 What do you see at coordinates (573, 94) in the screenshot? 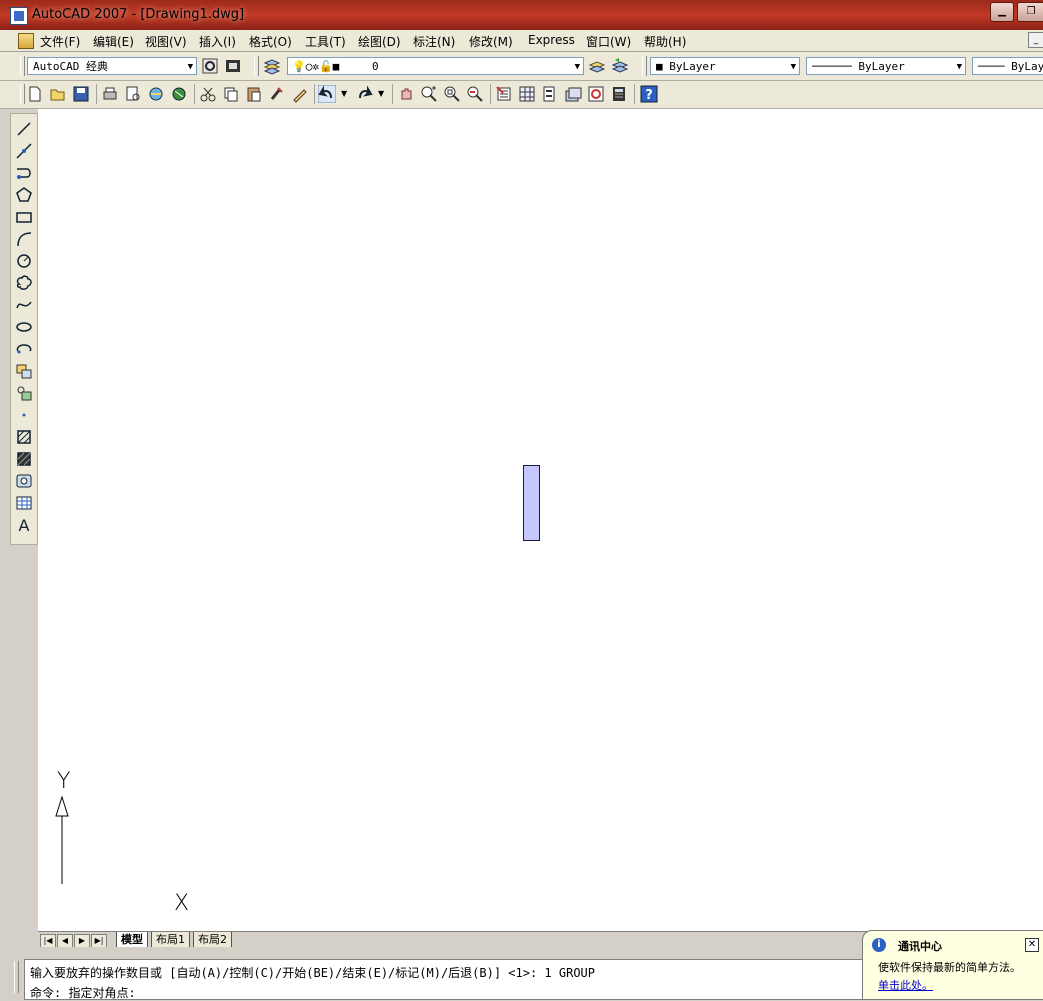
I see `sheet-set-manager-icon` at bounding box center [573, 94].